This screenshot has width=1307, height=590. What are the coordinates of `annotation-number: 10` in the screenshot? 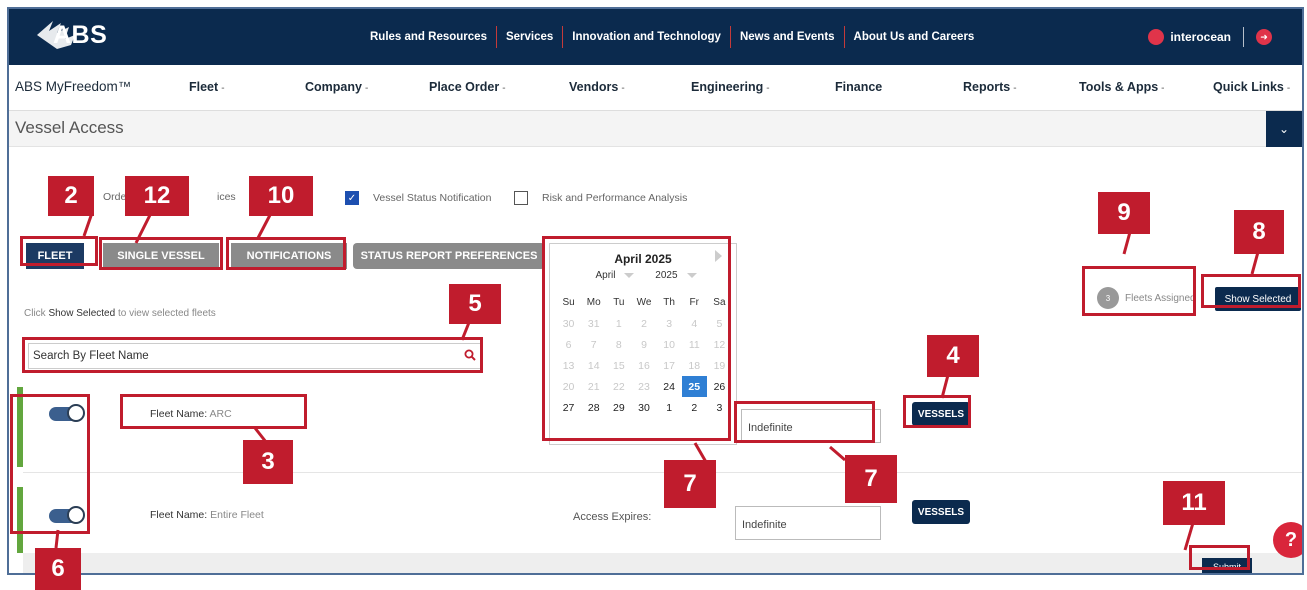 It's located at (281, 196).